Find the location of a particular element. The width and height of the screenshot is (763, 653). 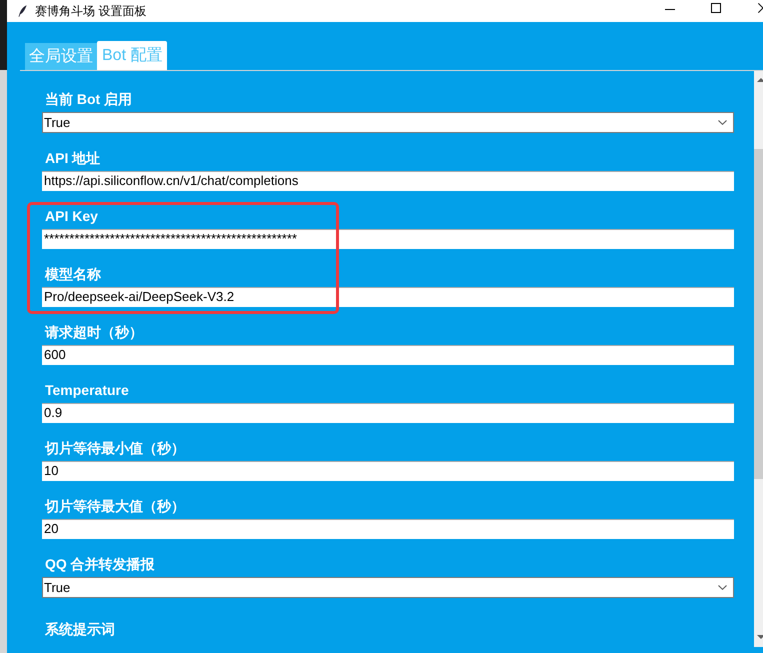

field-label: QQ 合并转发播报 is located at coordinates (100, 564).